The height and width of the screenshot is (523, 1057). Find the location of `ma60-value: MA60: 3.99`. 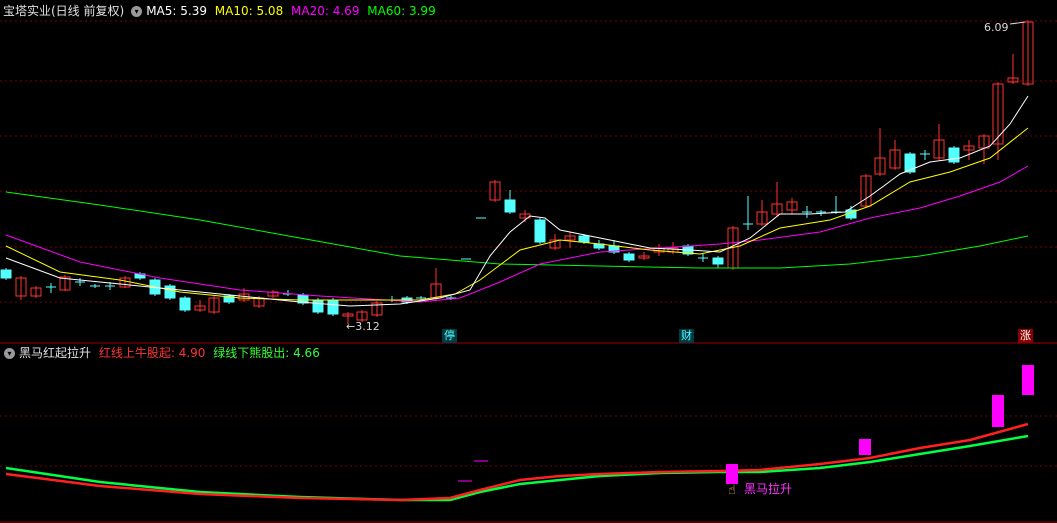

ma60-value: MA60: 3.99 is located at coordinates (401, 11).